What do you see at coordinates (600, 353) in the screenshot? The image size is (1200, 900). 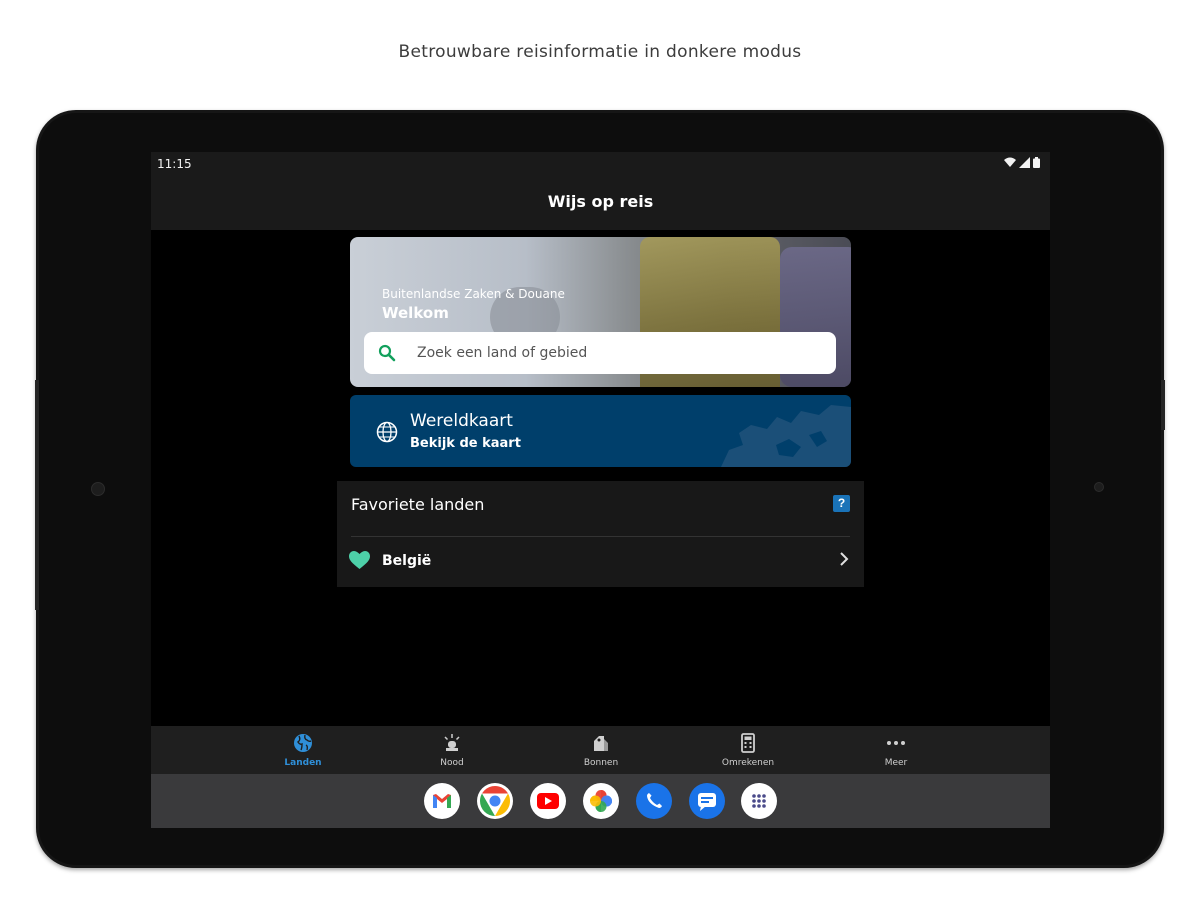 I see `search-bar: Zoek een land of gebied` at bounding box center [600, 353].